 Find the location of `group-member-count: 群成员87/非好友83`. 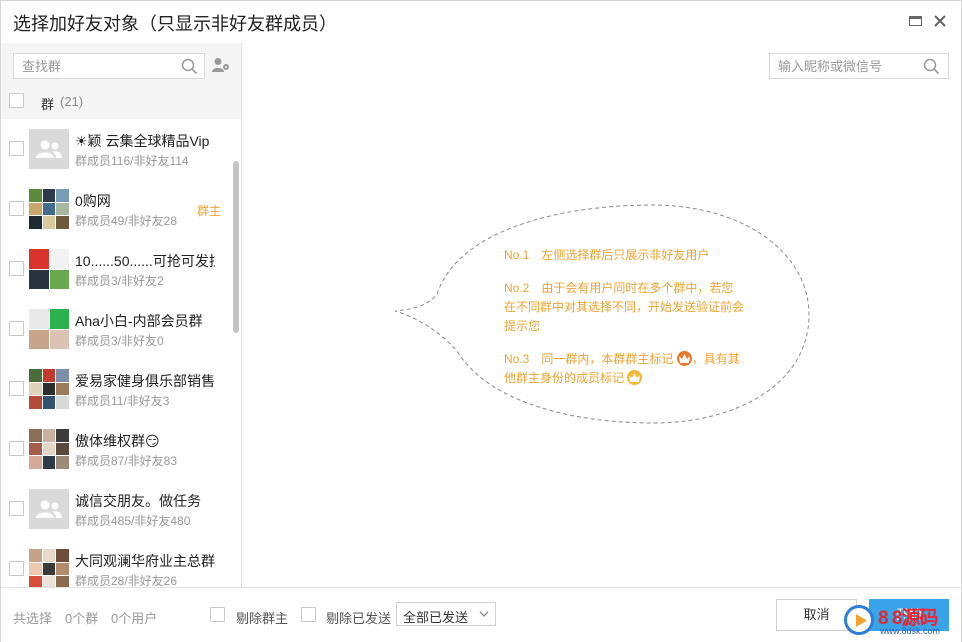

group-member-count: 群成员87/非好友83 is located at coordinates (126, 461).